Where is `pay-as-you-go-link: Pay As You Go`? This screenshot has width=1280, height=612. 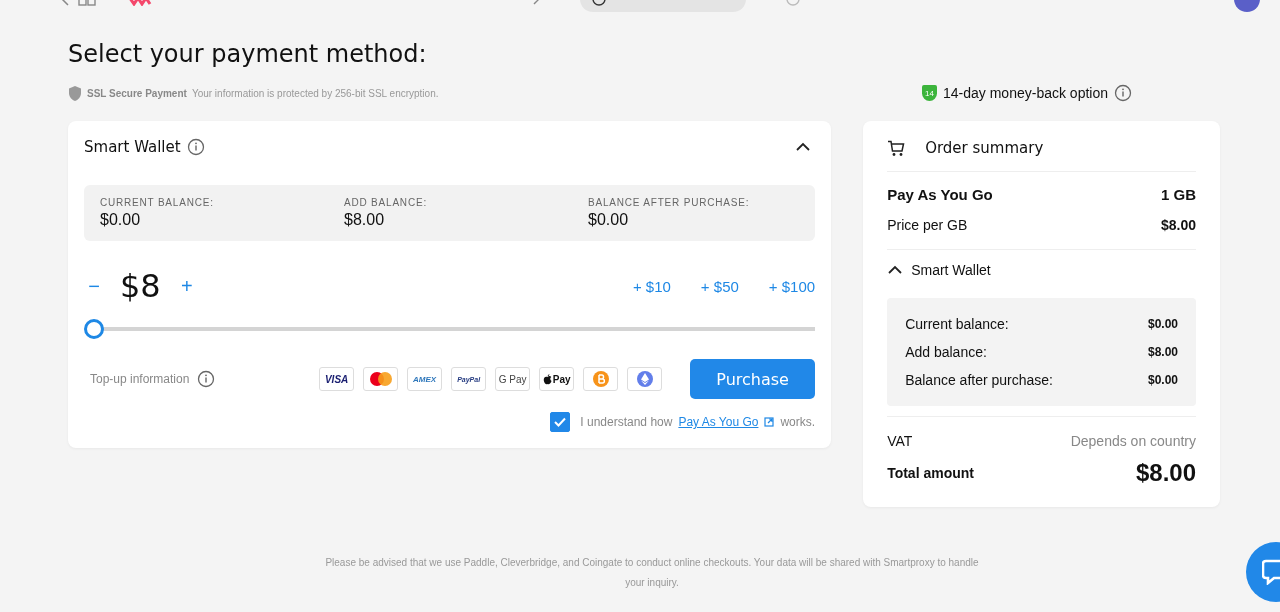
pay-as-you-go-link: Pay As You Go is located at coordinates (718, 422).